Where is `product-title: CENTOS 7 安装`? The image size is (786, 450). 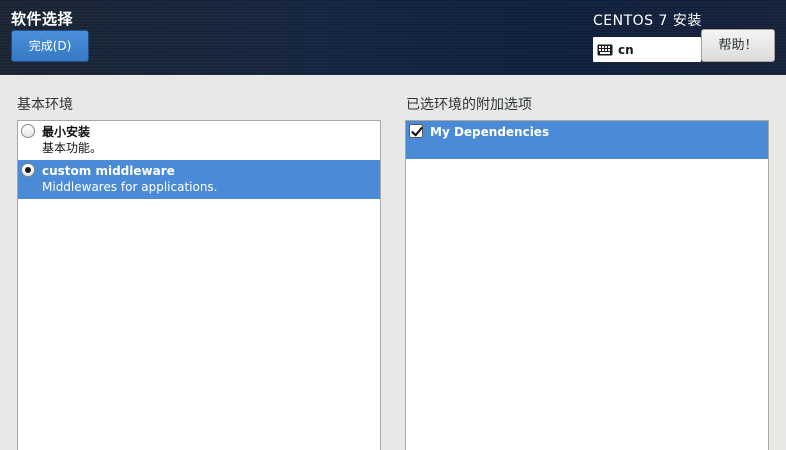 product-title: CENTOS 7 安装 is located at coordinates (647, 21).